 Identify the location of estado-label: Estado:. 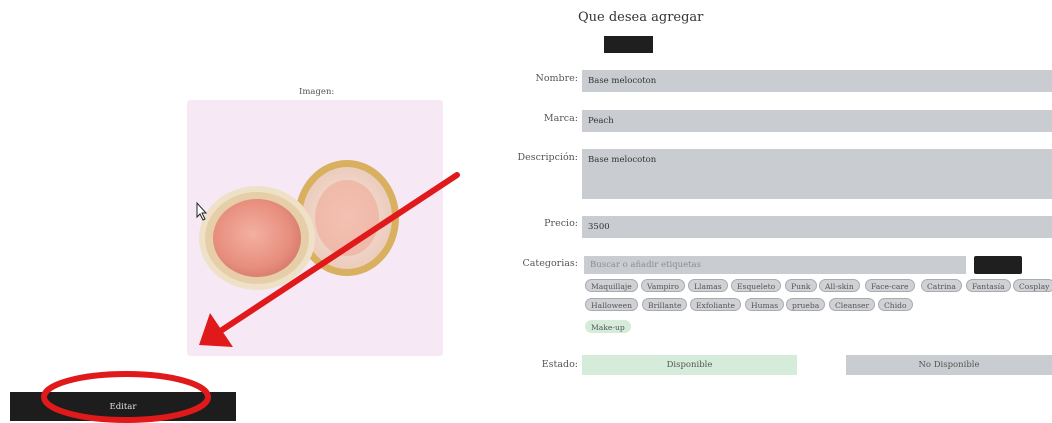
(559, 364).